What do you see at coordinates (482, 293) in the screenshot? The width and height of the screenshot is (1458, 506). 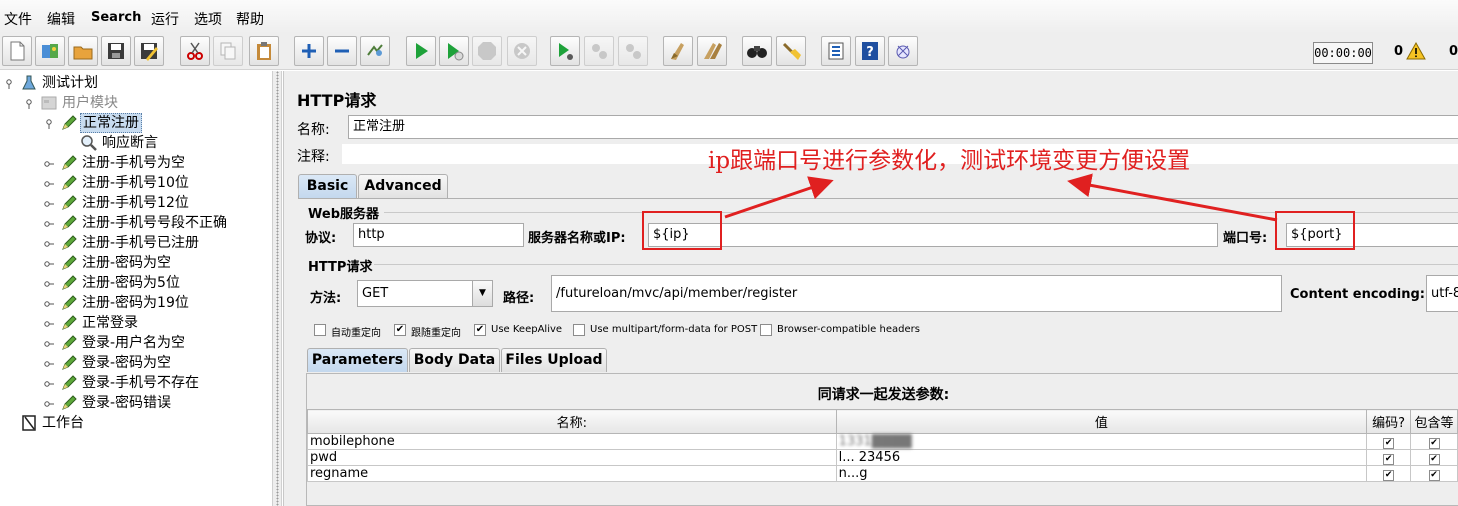 I see `chevron-down-icon: ▼` at bounding box center [482, 293].